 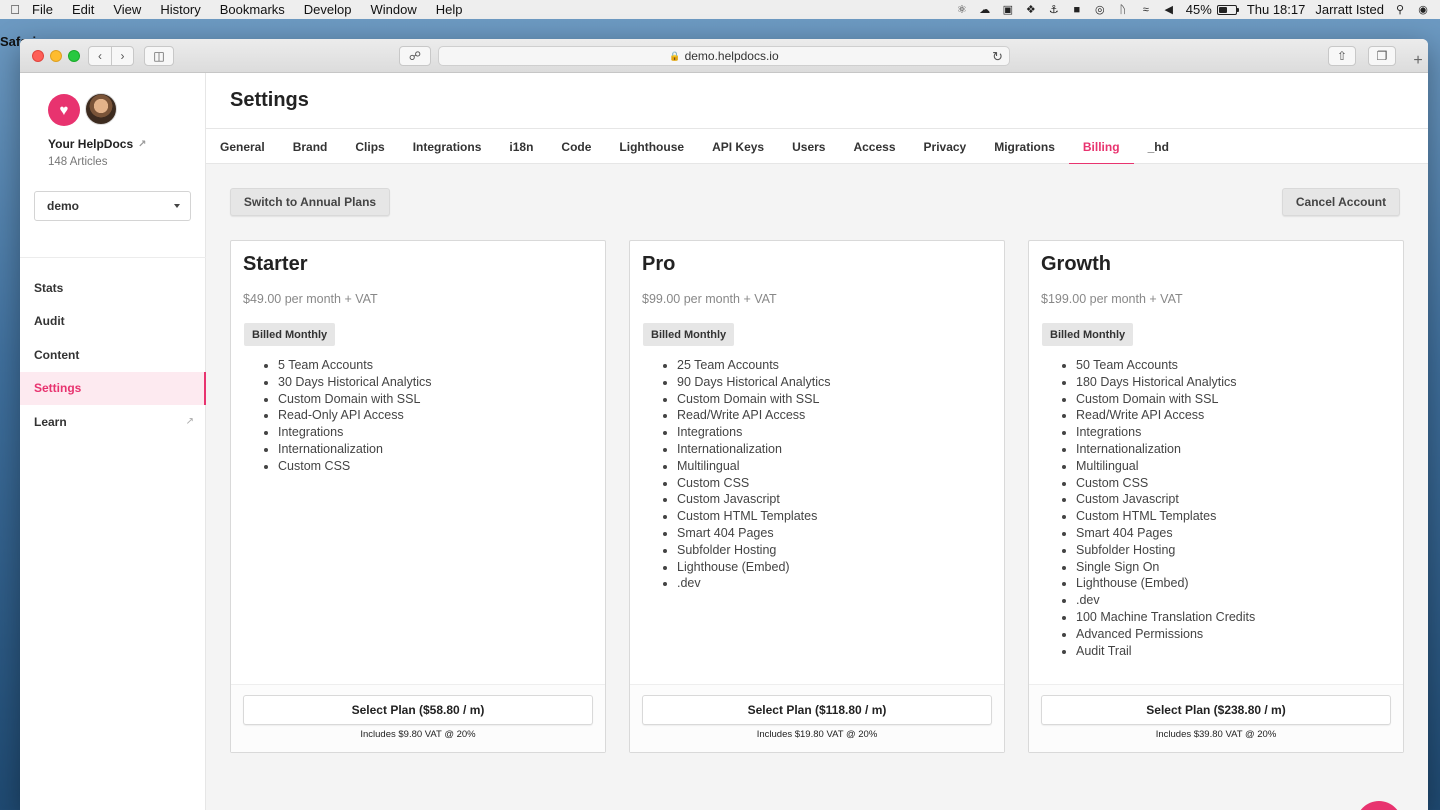 What do you see at coordinates (1024, 146) in the screenshot?
I see `tab-migrations: Migrations` at bounding box center [1024, 146].